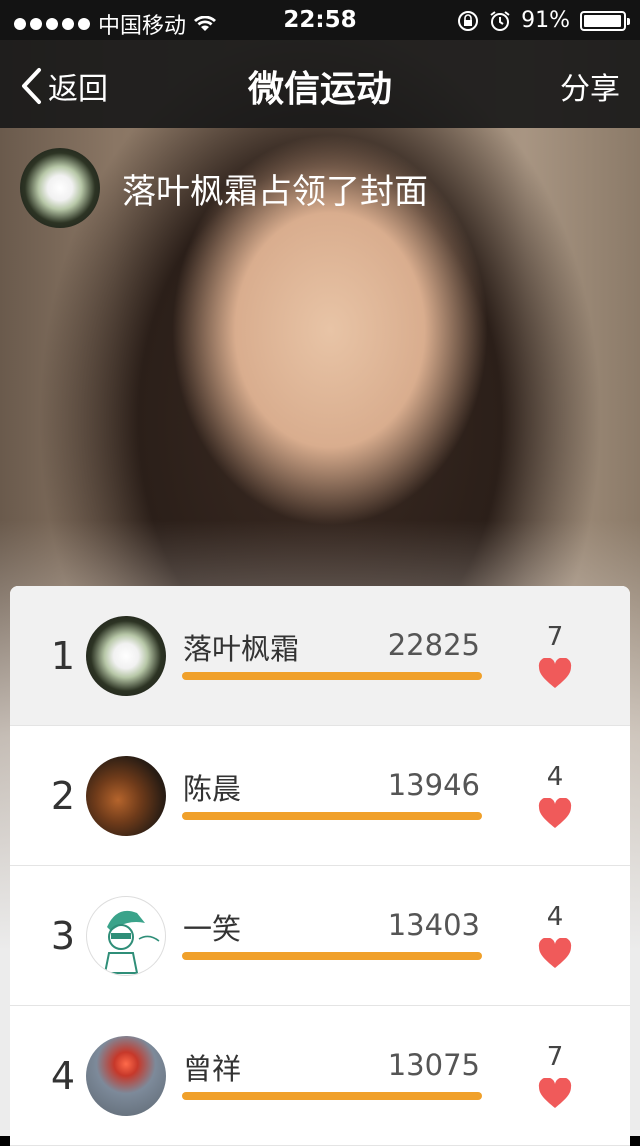  I want to click on battery-percent: 91%, so click(545, 20).